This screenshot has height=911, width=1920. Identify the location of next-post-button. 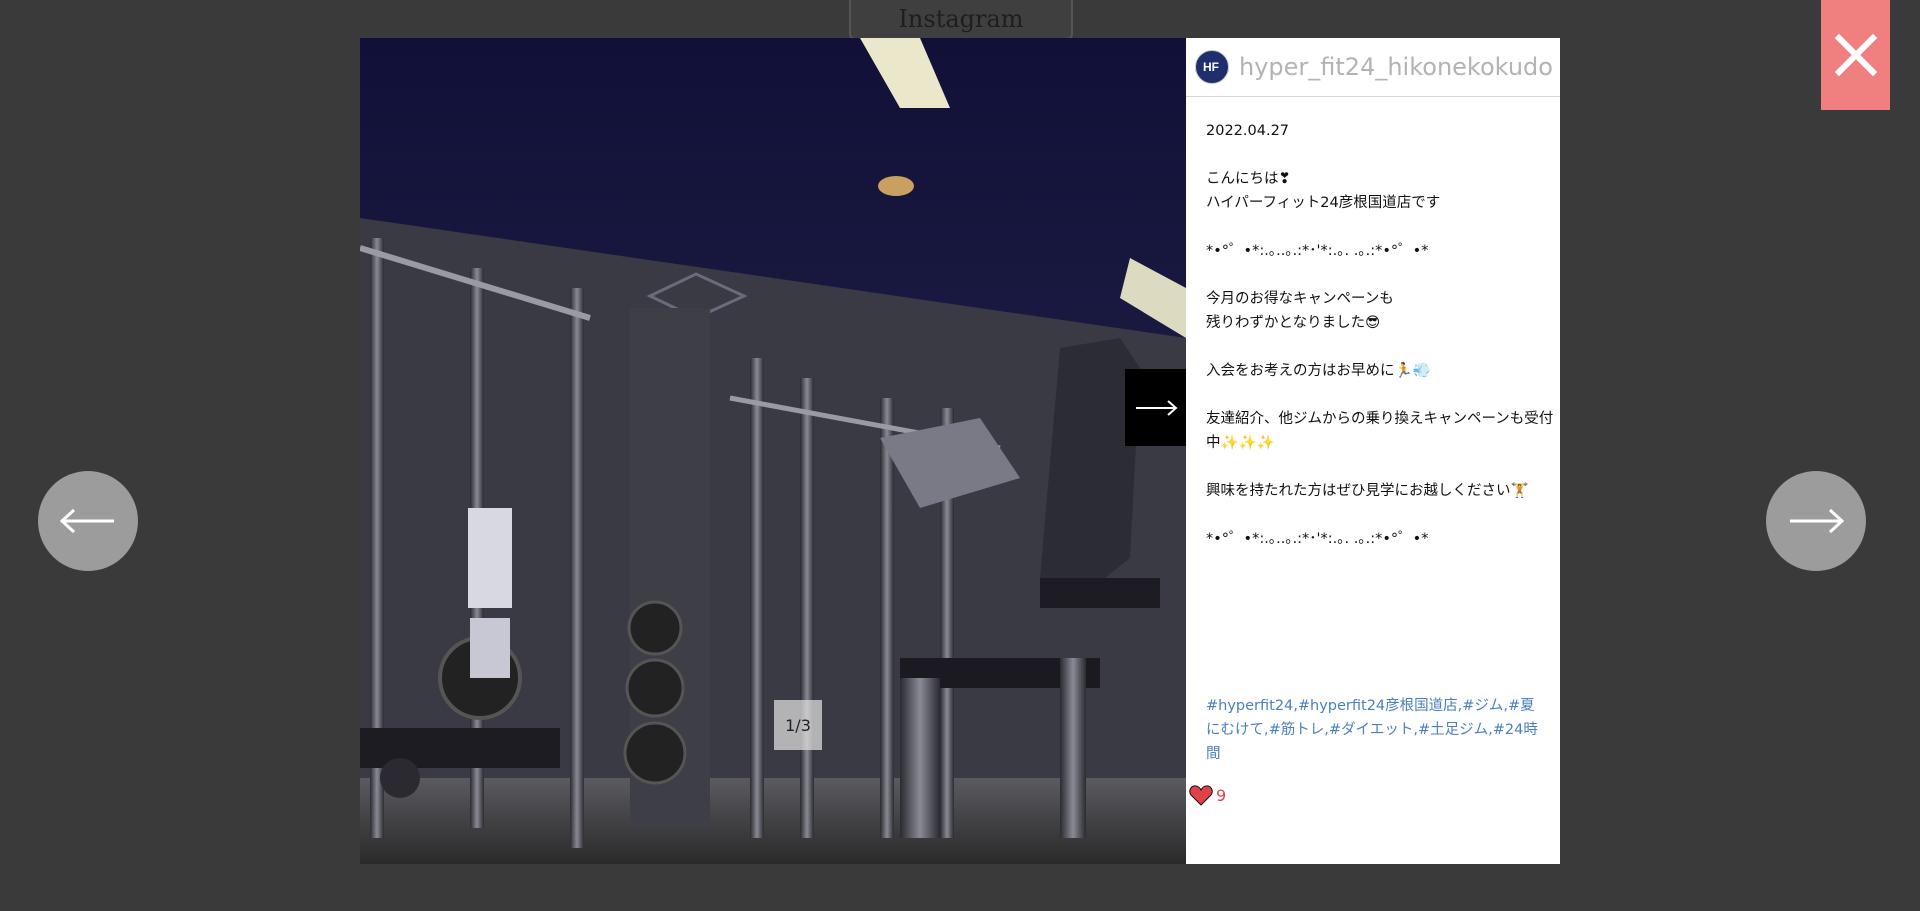
(1816, 521).